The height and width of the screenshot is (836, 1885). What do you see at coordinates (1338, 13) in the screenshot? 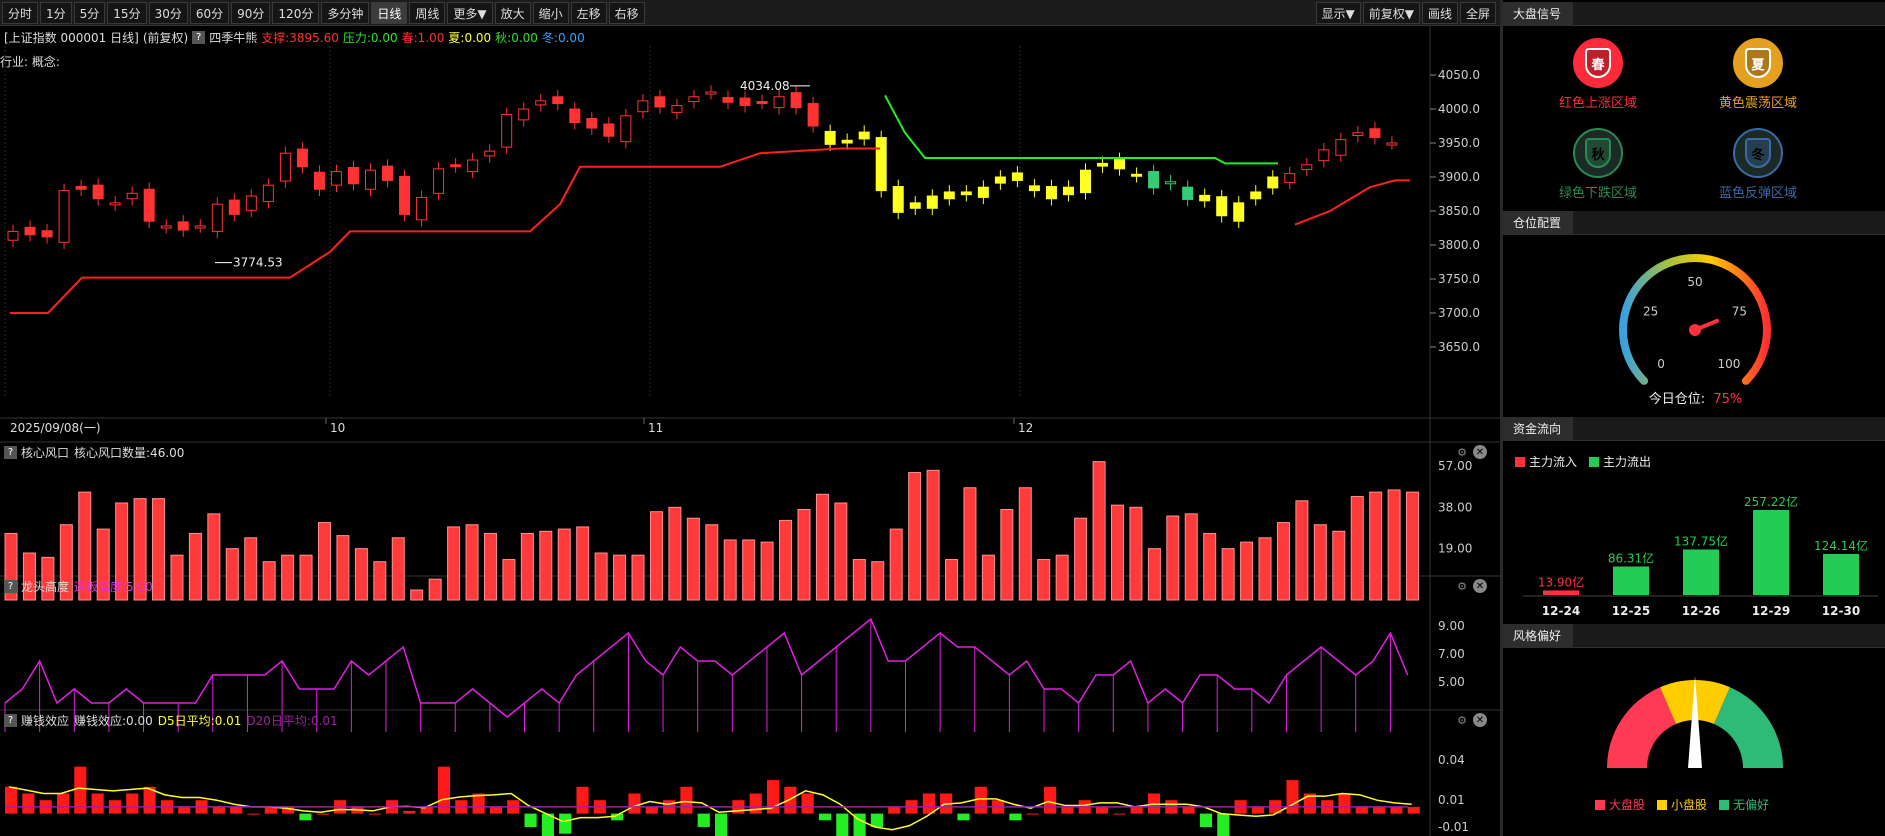
I see `toolbar-right-button-0: 显示▼` at bounding box center [1338, 13].